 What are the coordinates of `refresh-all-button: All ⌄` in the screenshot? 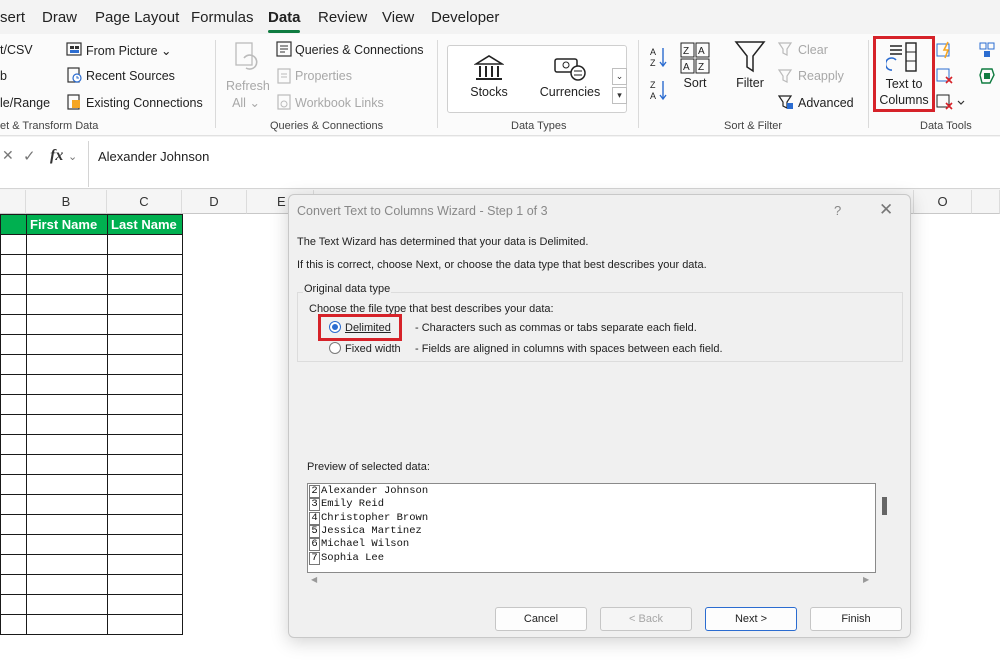 It's located at (246, 102).